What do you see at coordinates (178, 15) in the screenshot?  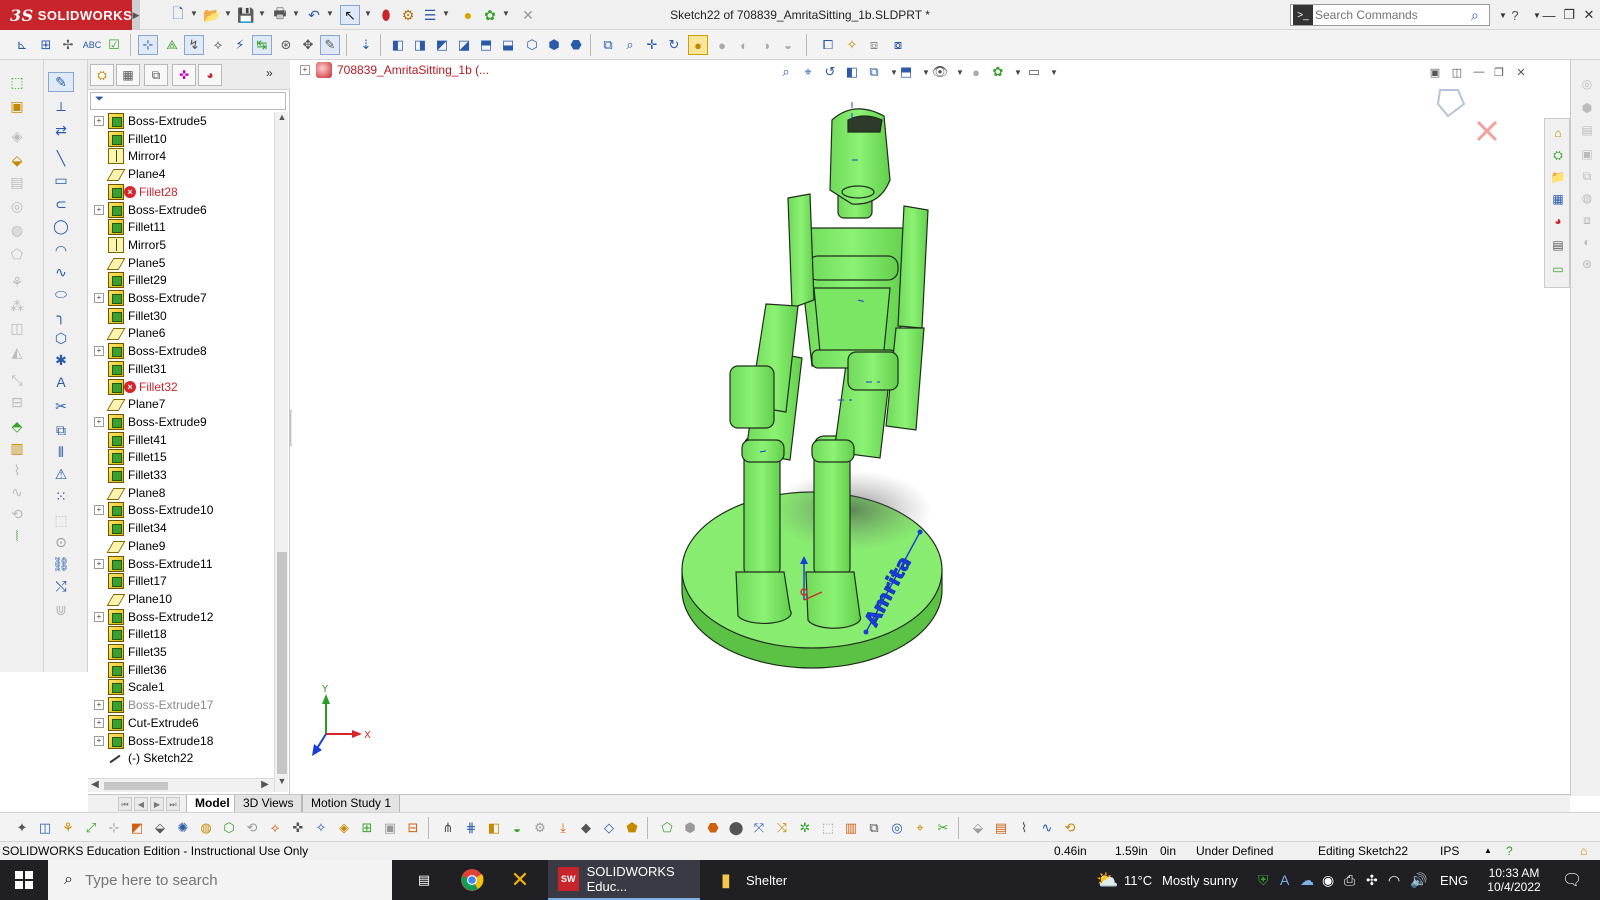 I see `new-document-icon: 🗋` at bounding box center [178, 15].